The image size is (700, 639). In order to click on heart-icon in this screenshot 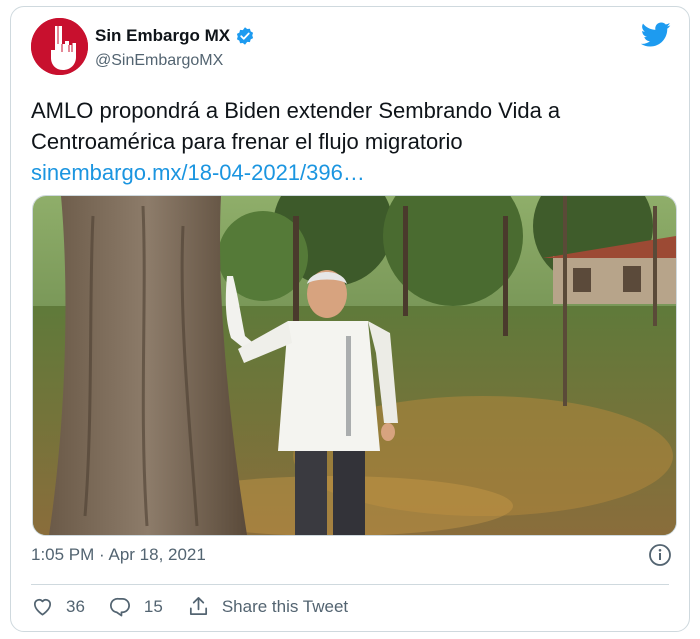, I will do `click(42, 607)`.